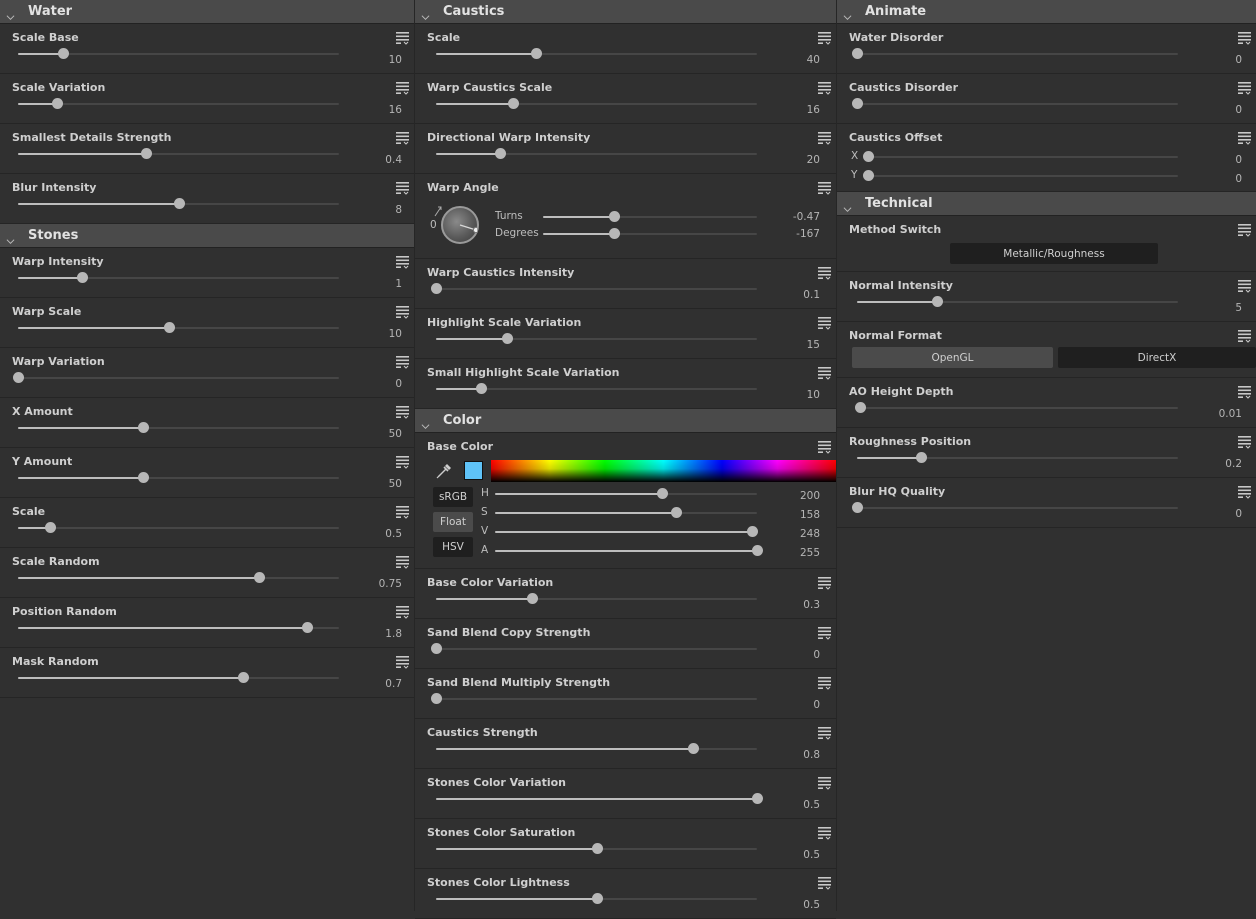 This screenshot has width=1256, height=919. Describe the element at coordinates (1046, 204) in the screenshot. I see `section-header-technical: Technical` at that location.